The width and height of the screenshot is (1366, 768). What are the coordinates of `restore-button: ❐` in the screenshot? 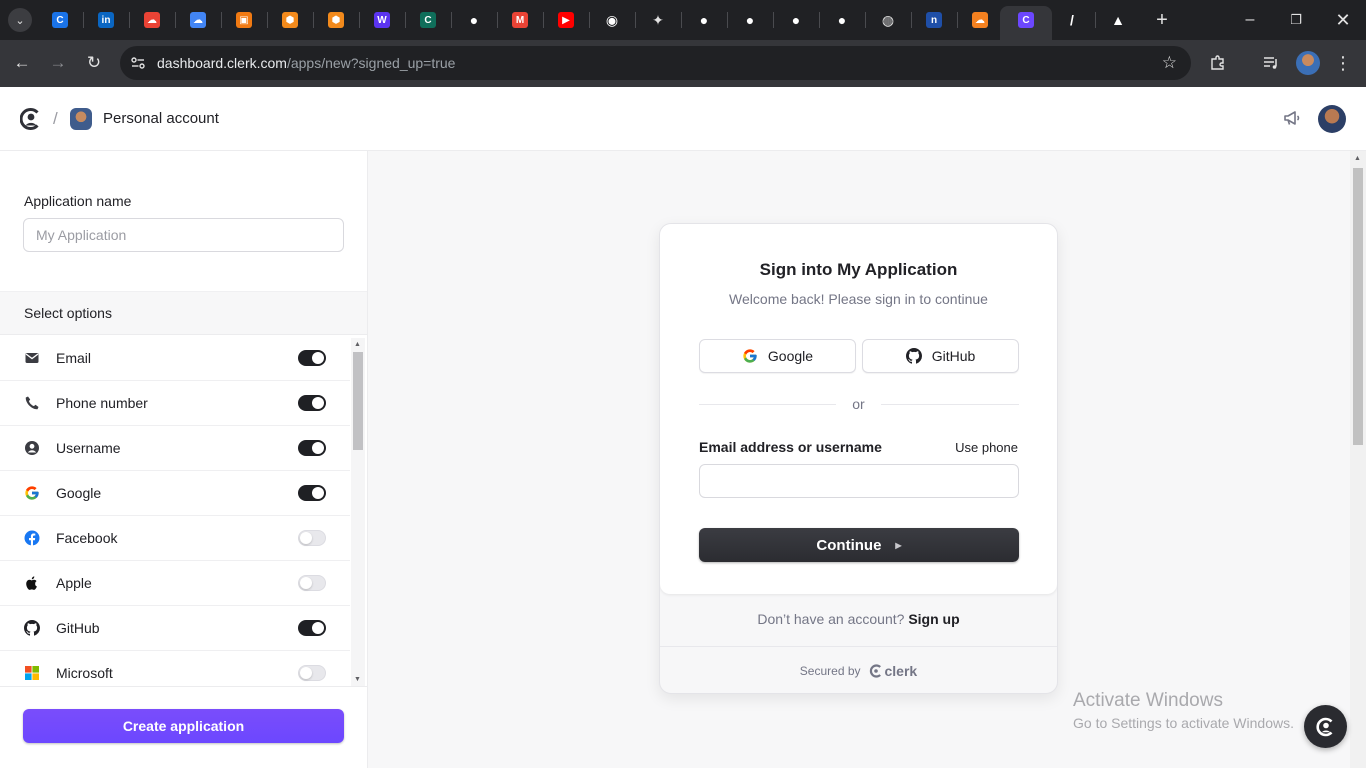 It's located at (1296, 20).